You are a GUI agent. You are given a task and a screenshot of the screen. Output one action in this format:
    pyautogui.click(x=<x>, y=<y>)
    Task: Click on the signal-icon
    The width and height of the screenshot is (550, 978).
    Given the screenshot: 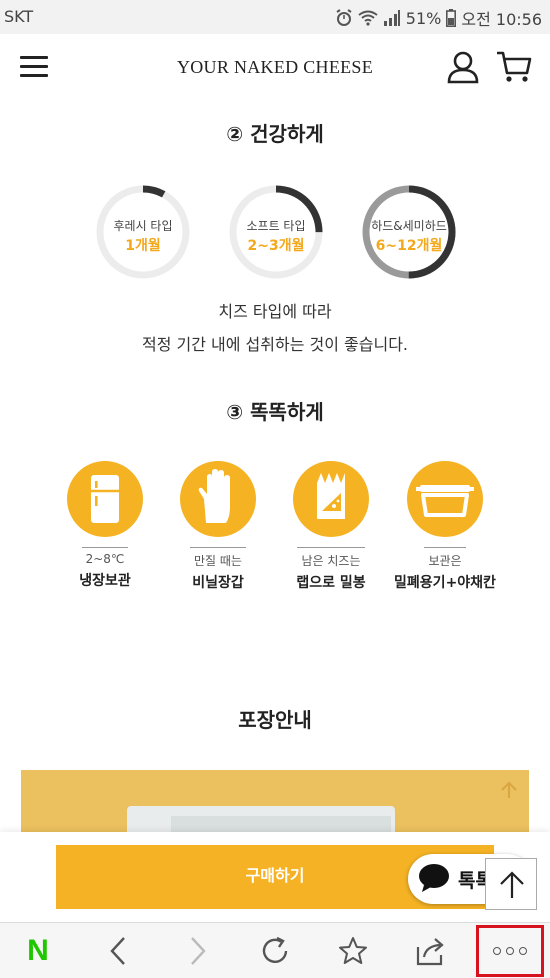 What is the action you would take?
    pyautogui.click(x=391, y=18)
    